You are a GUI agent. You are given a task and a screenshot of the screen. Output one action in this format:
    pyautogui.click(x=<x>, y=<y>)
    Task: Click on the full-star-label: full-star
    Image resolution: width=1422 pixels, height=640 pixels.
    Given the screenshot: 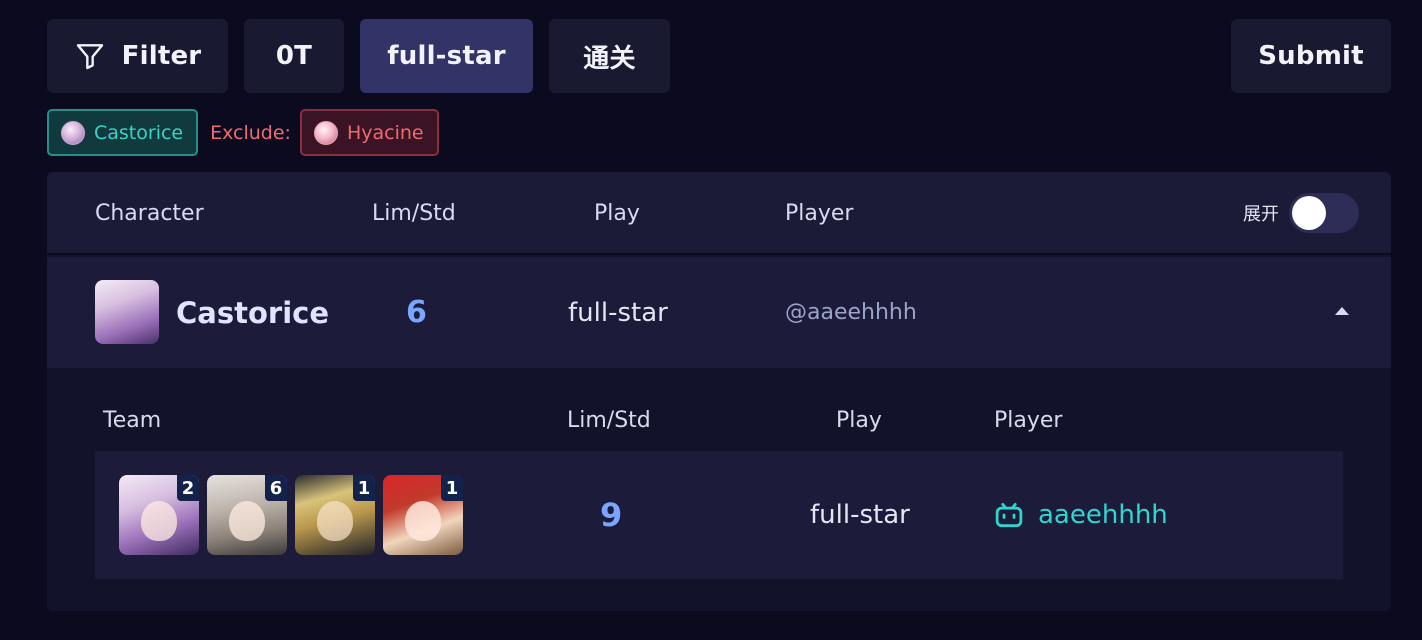 What is the action you would take?
    pyautogui.click(x=446, y=56)
    